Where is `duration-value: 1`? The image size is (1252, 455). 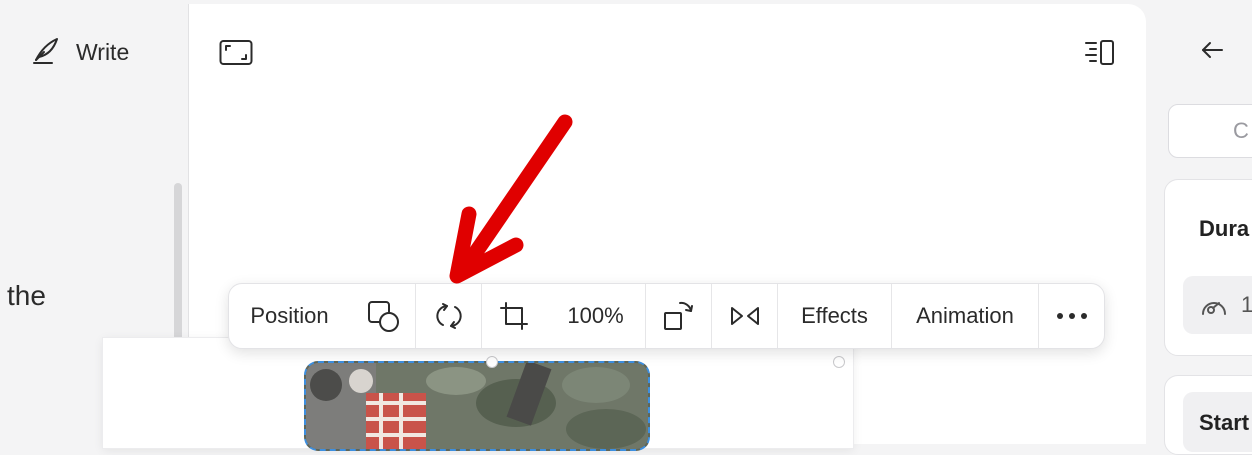 duration-value: 1 is located at coordinates (1246, 304).